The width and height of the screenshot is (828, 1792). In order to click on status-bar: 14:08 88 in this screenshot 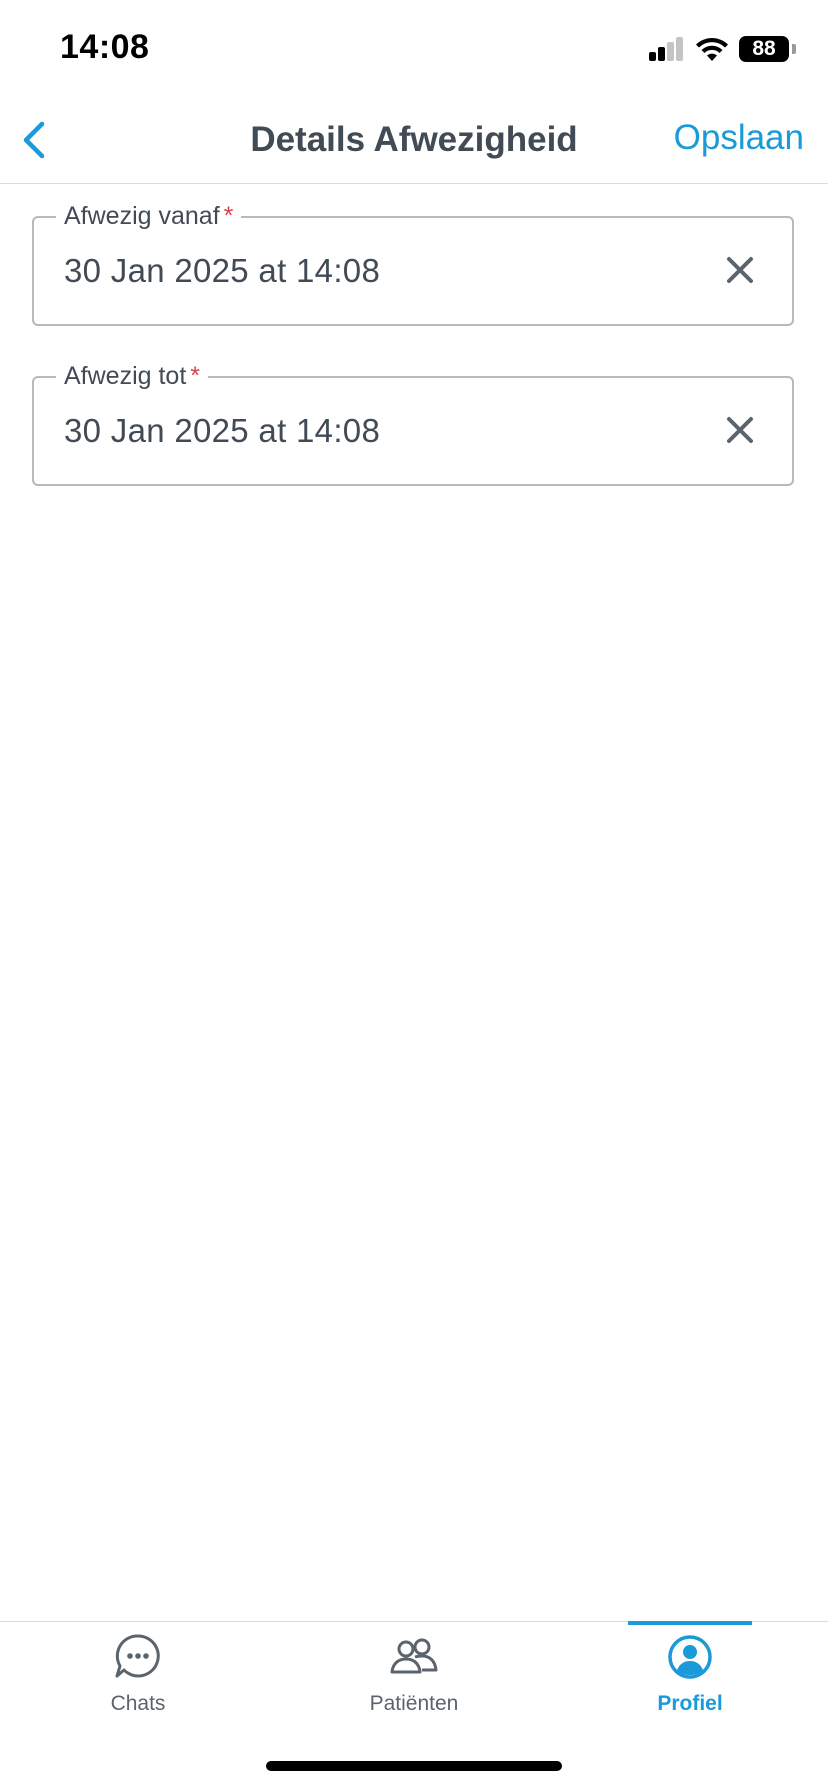, I will do `click(414, 50)`.